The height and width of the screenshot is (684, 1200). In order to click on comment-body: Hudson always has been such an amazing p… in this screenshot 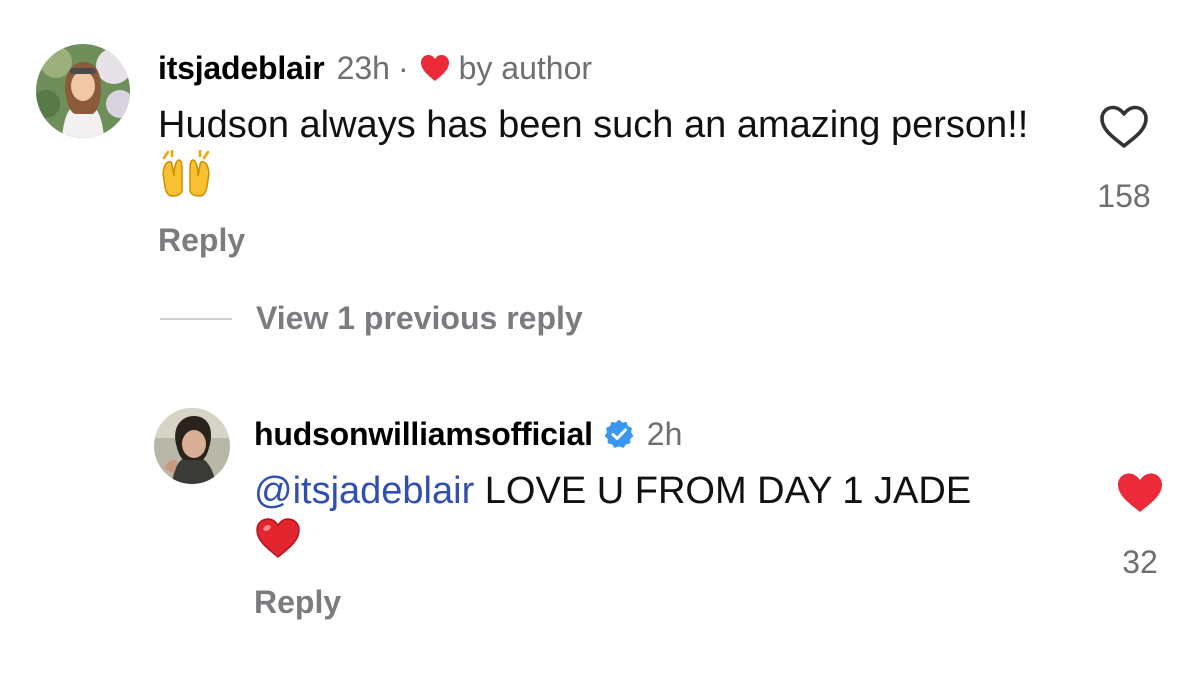, I will do `click(593, 125)`.